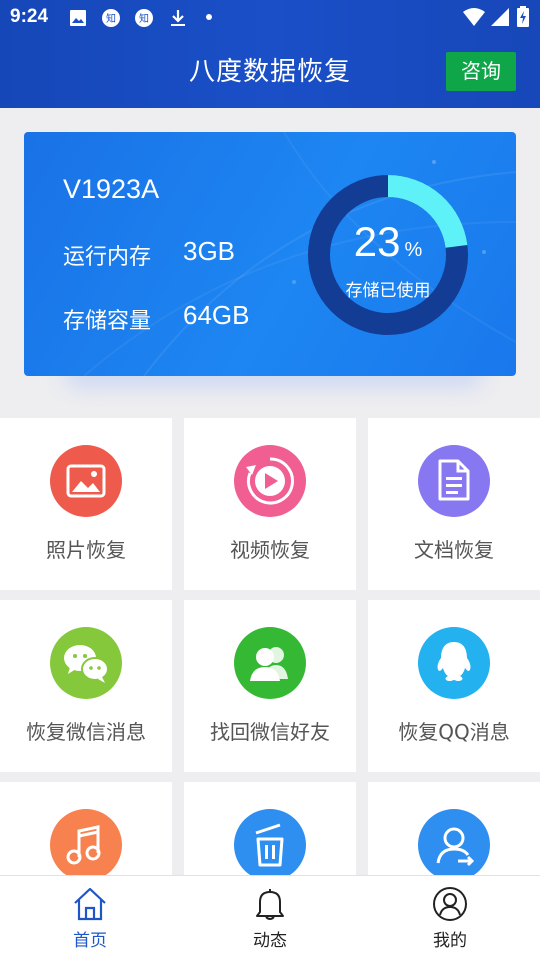  What do you see at coordinates (270, 481) in the screenshot?
I see `video-play-icon` at bounding box center [270, 481].